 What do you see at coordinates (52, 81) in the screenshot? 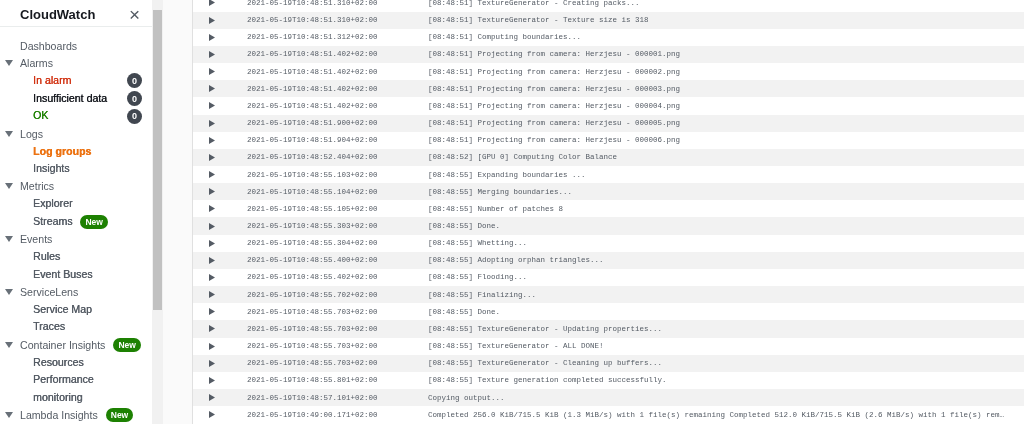
I see `nav-item: In alarm` at bounding box center [52, 81].